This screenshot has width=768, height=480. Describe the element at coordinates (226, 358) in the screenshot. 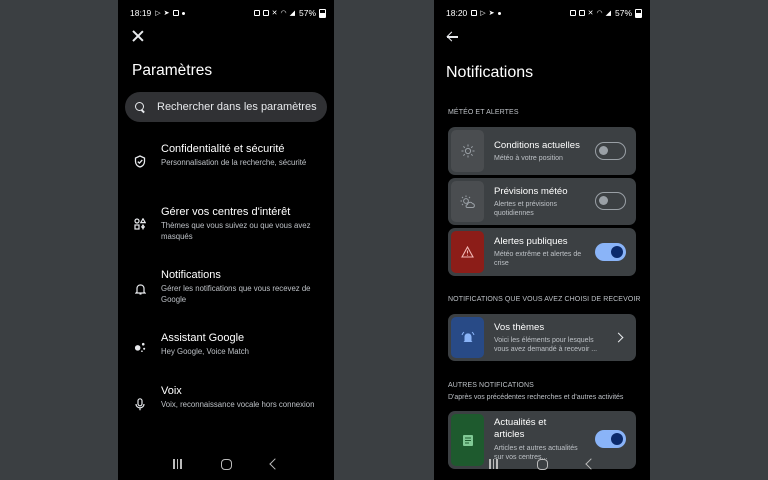

I see `menu-item-assistant: Assistant Google Hey Google, Voice Match` at that location.